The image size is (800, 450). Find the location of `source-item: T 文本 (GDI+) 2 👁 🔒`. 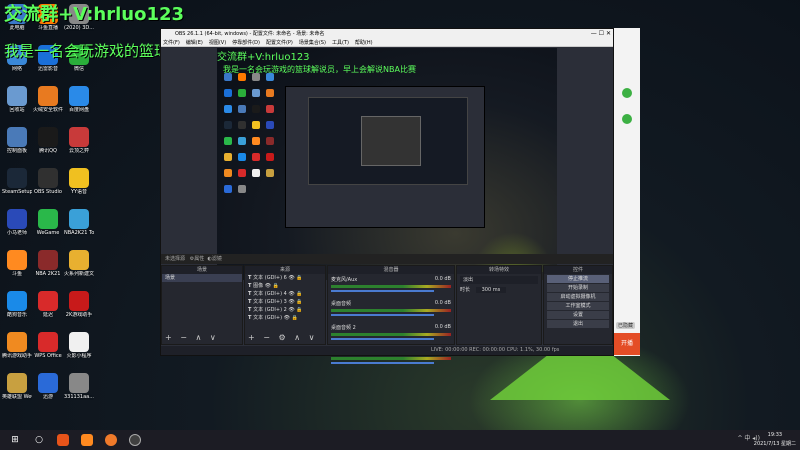

source-item: T 文本 (GDI+) 2 👁 🔒 is located at coordinates (285, 310).